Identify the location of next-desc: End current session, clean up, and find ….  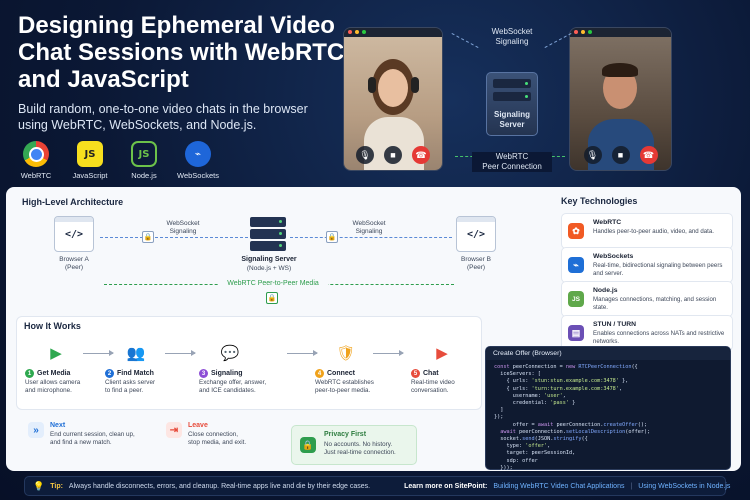
(92, 438).